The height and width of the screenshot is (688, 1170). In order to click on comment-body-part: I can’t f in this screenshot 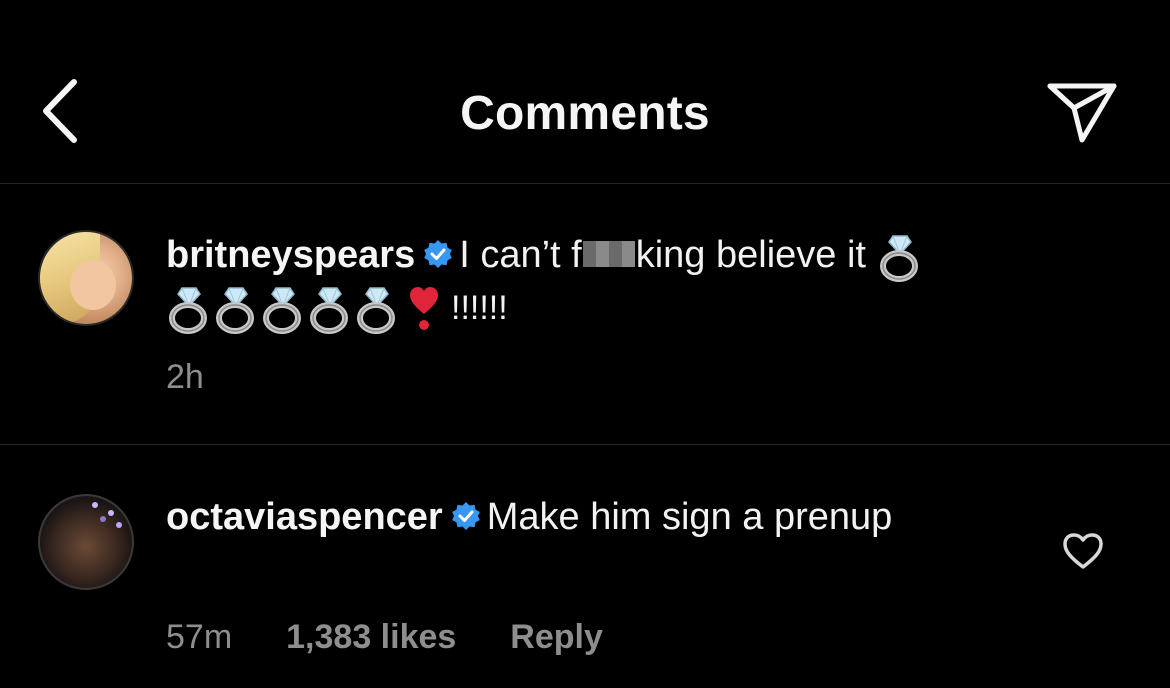, I will do `click(520, 255)`.